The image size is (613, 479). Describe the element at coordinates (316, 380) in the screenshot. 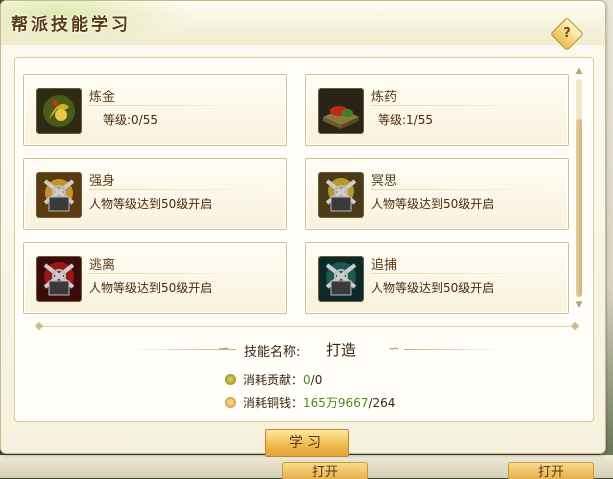

I see `contribution-total: /0` at that location.